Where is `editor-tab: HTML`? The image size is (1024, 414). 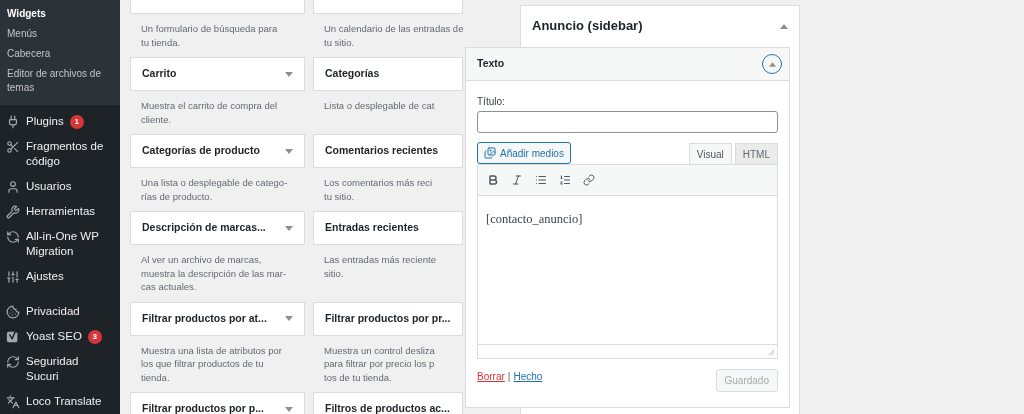 editor-tab: HTML is located at coordinates (756, 153).